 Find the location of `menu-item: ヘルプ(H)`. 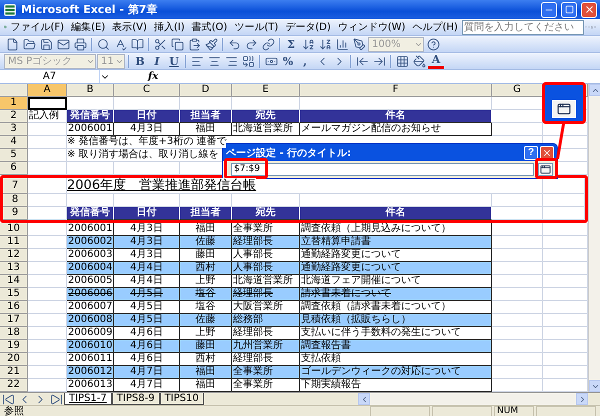

menu-item: ヘルプ(H) is located at coordinates (435, 27).